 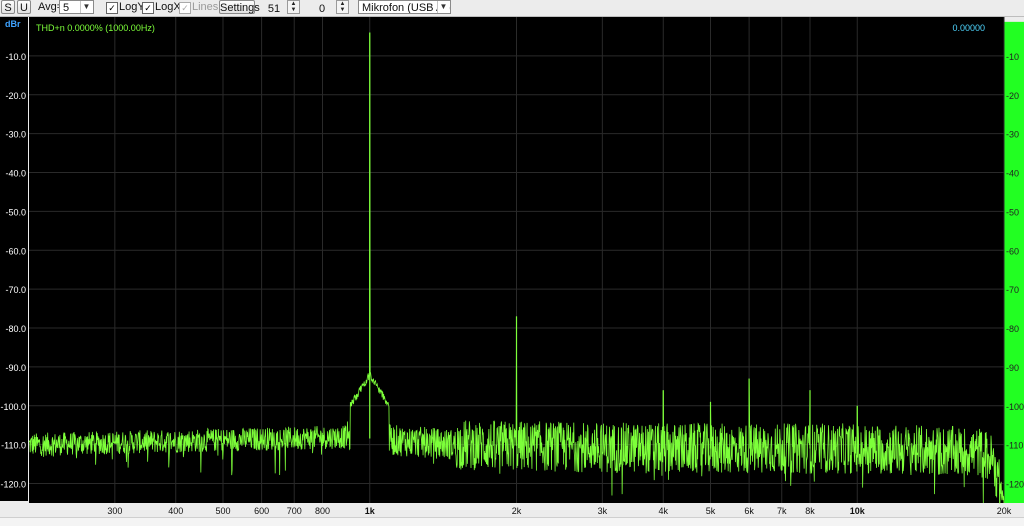 What do you see at coordinates (603, 511) in the screenshot?
I see `x-tick-label: 3k` at bounding box center [603, 511].